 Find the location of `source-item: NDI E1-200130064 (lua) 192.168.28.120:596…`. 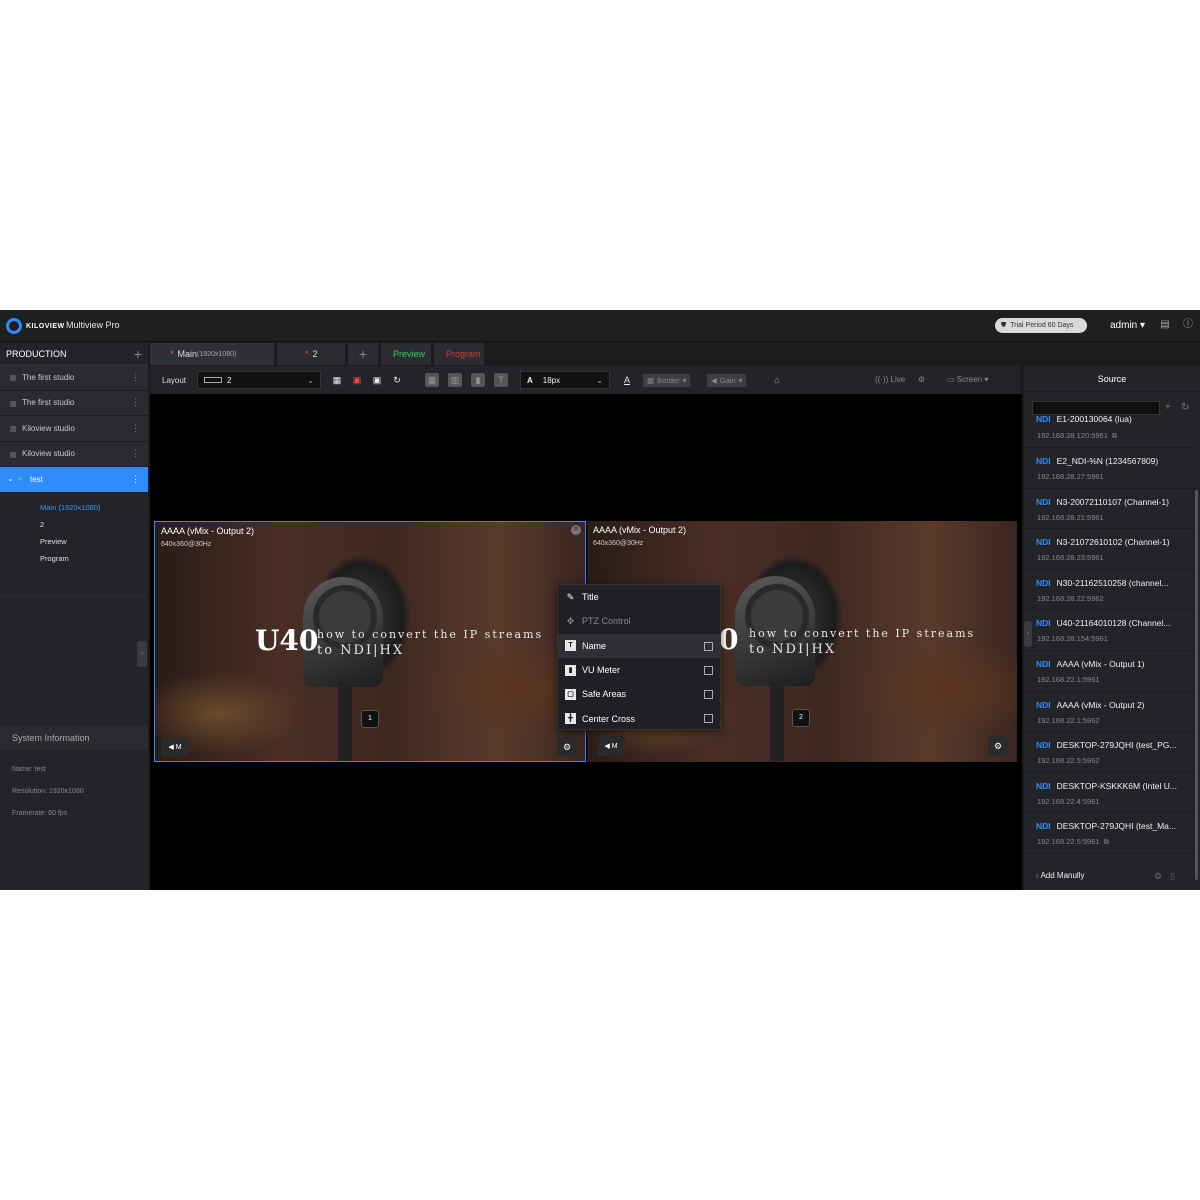

source-item: NDI E1-200130064 (lua) 192.168.28.120:596… is located at coordinates (1110, 431).